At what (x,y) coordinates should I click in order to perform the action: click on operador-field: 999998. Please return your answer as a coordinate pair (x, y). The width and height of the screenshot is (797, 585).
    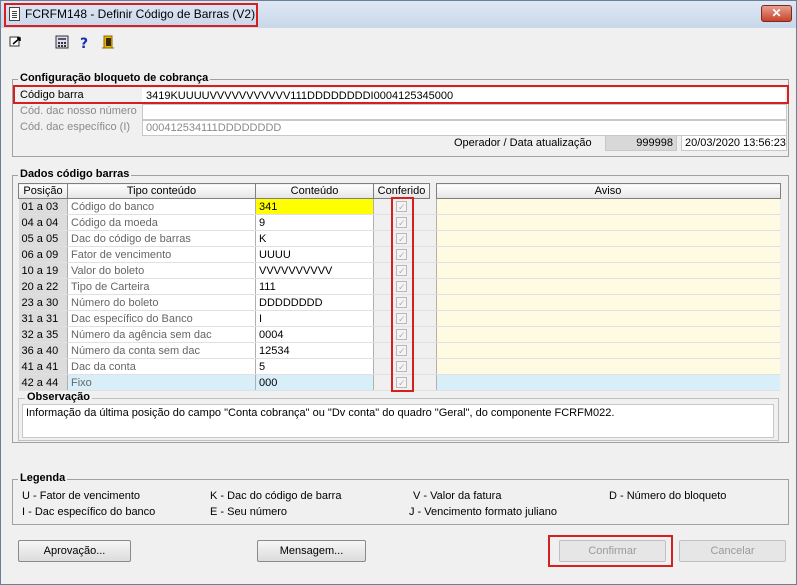
    Looking at the image, I should click on (641, 143).